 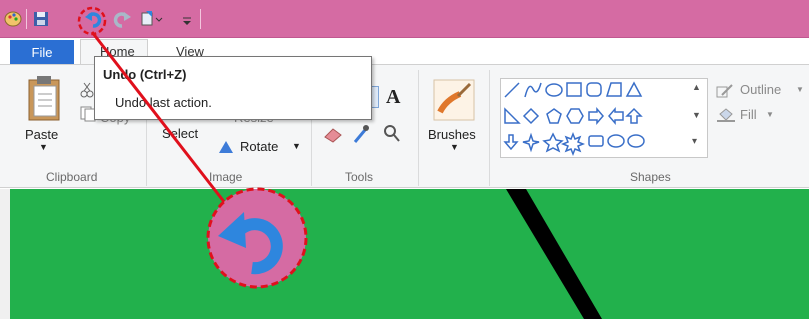 I want to click on shapes-gallery, so click(x=604, y=118).